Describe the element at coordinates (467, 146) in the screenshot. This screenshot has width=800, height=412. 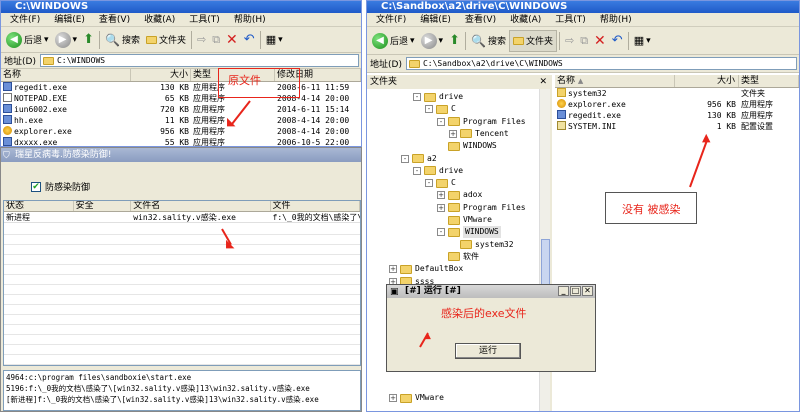
I see `tree-node: WINDOWS` at that location.